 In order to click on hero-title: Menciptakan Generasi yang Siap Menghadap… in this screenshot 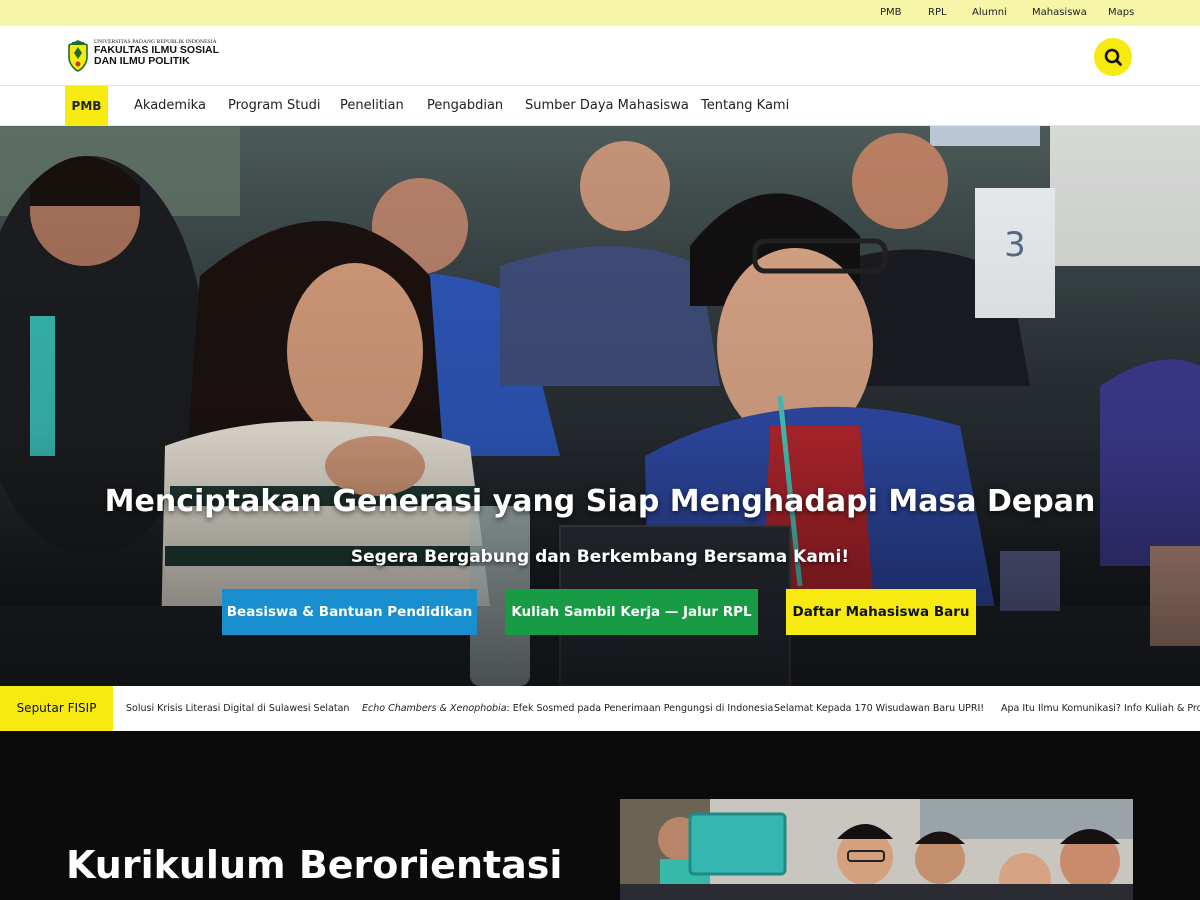, I will do `click(600, 501)`.